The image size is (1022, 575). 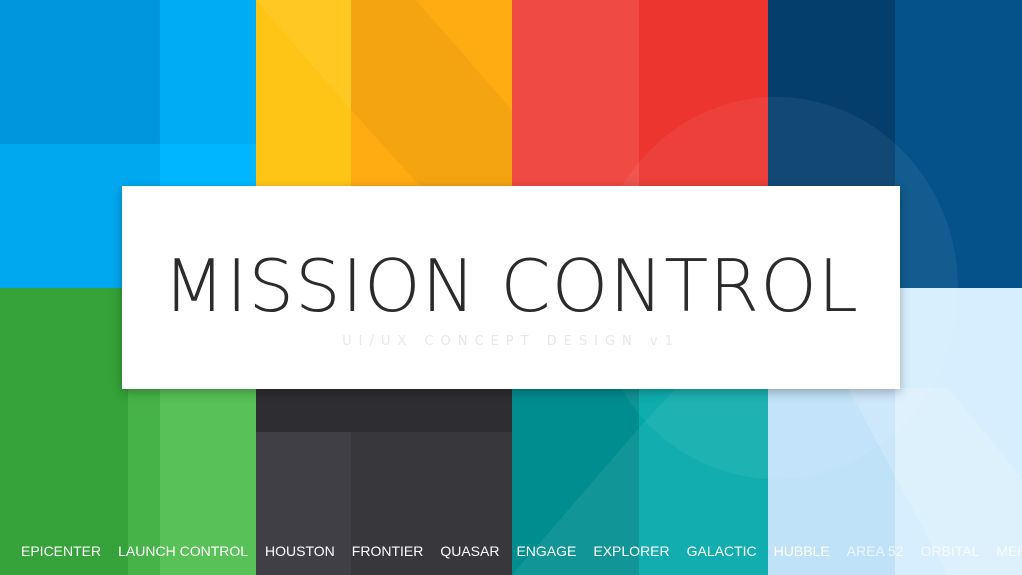 I want to click on nav-item-quasar: QUASAR, so click(x=469, y=551).